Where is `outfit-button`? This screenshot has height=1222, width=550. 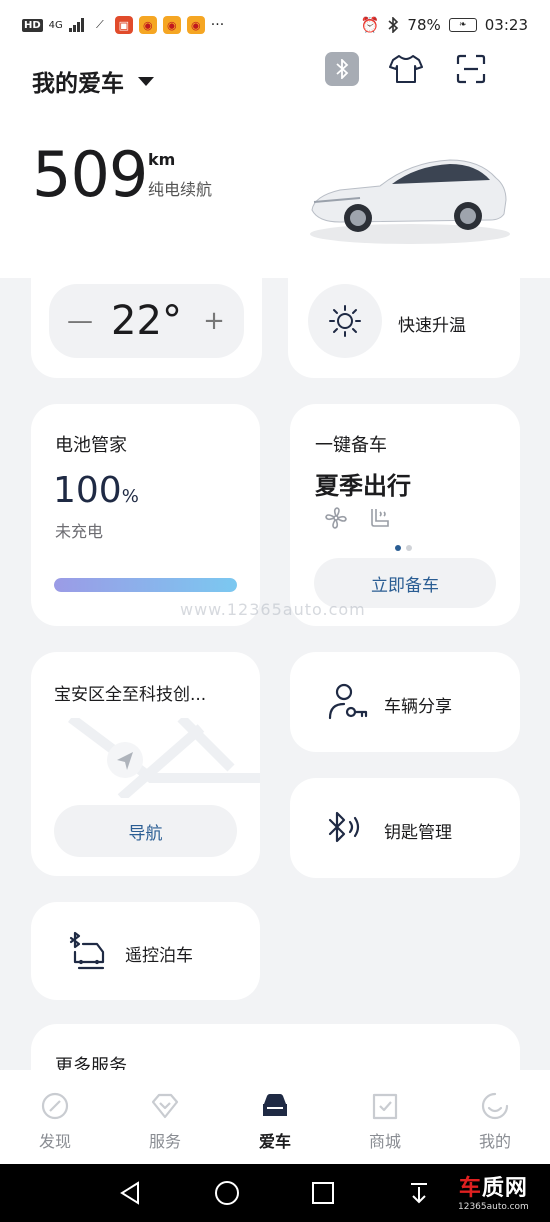 outfit-button is located at coordinates (406, 69).